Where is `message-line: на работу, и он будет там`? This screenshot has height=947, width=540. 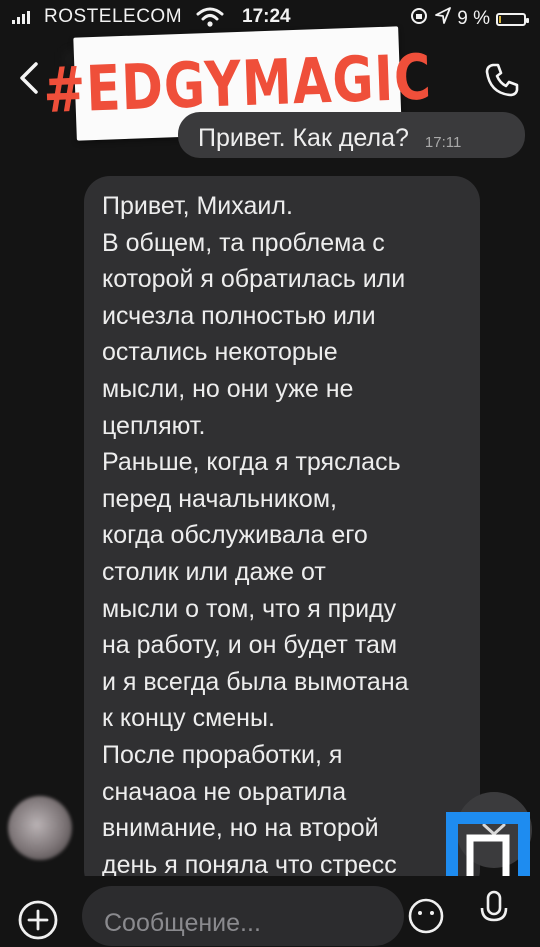 message-line: на работу, и он будет там is located at coordinates (250, 645).